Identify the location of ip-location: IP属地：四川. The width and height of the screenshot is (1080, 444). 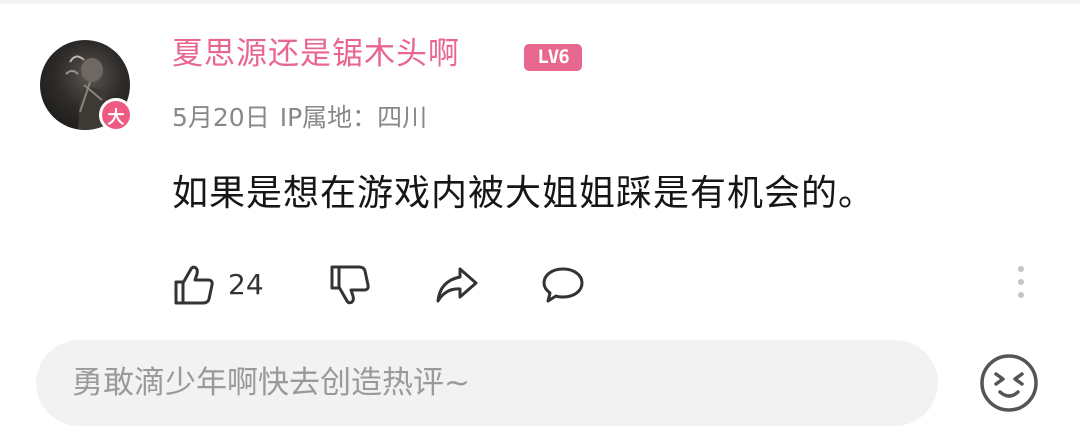
(353, 117).